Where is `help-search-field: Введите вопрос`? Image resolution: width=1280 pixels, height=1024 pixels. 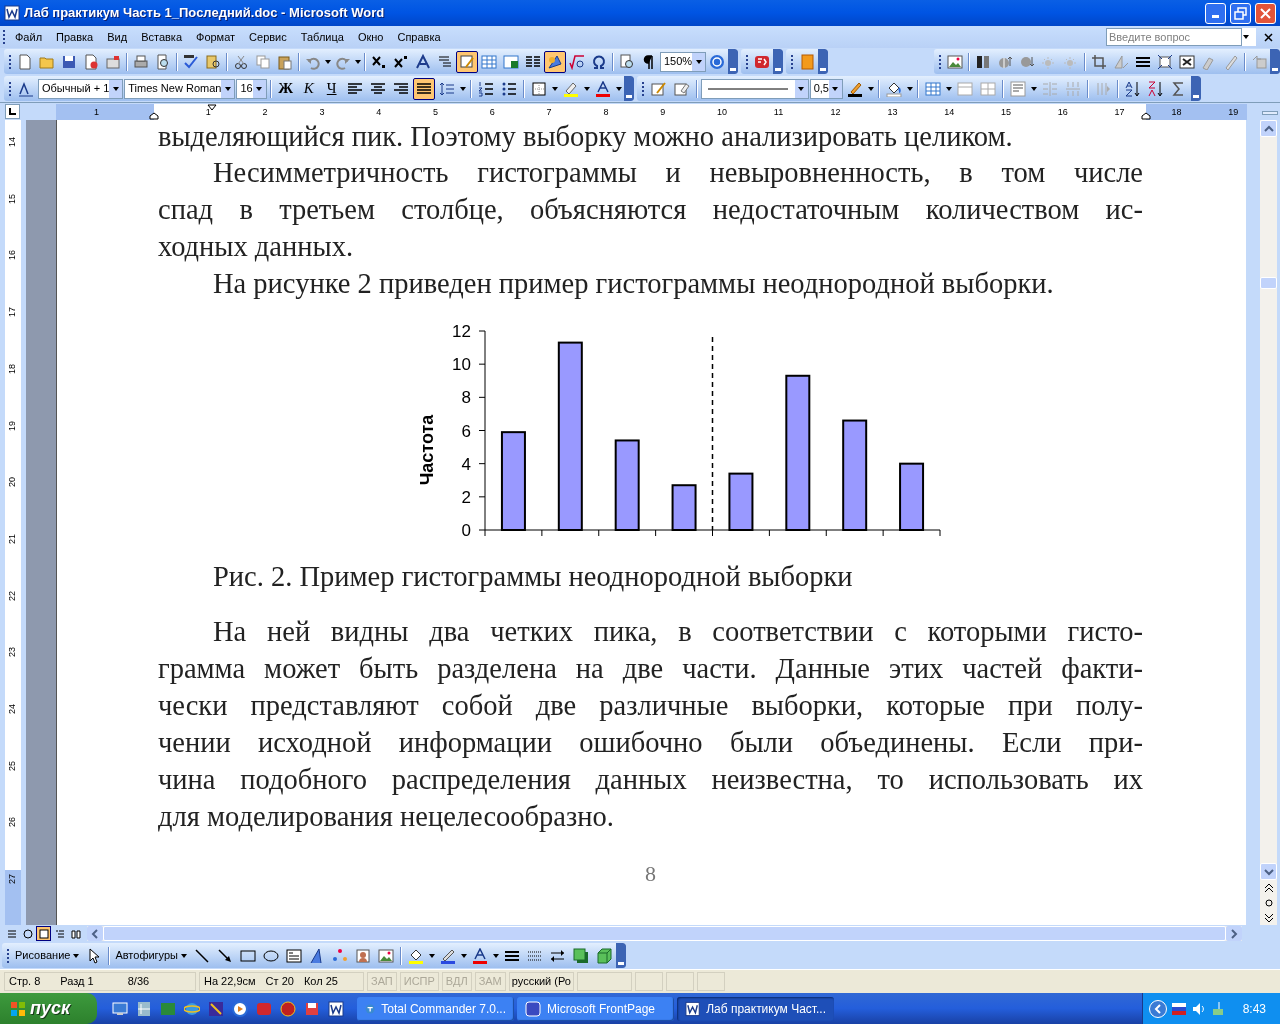 help-search-field: Введите вопрос is located at coordinates (1174, 37).